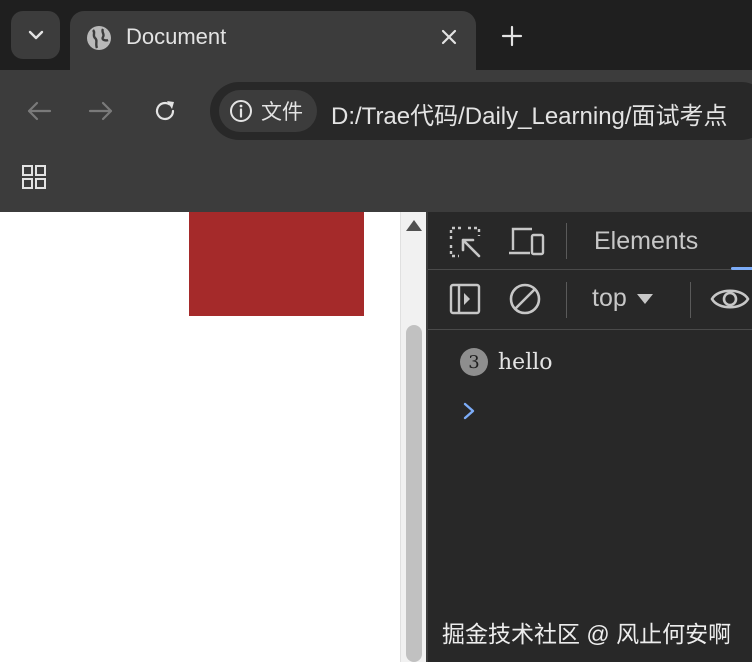  What do you see at coordinates (414, 225) in the screenshot?
I see `scroll-up-arrow-icon` at bounding box center [414, 225].